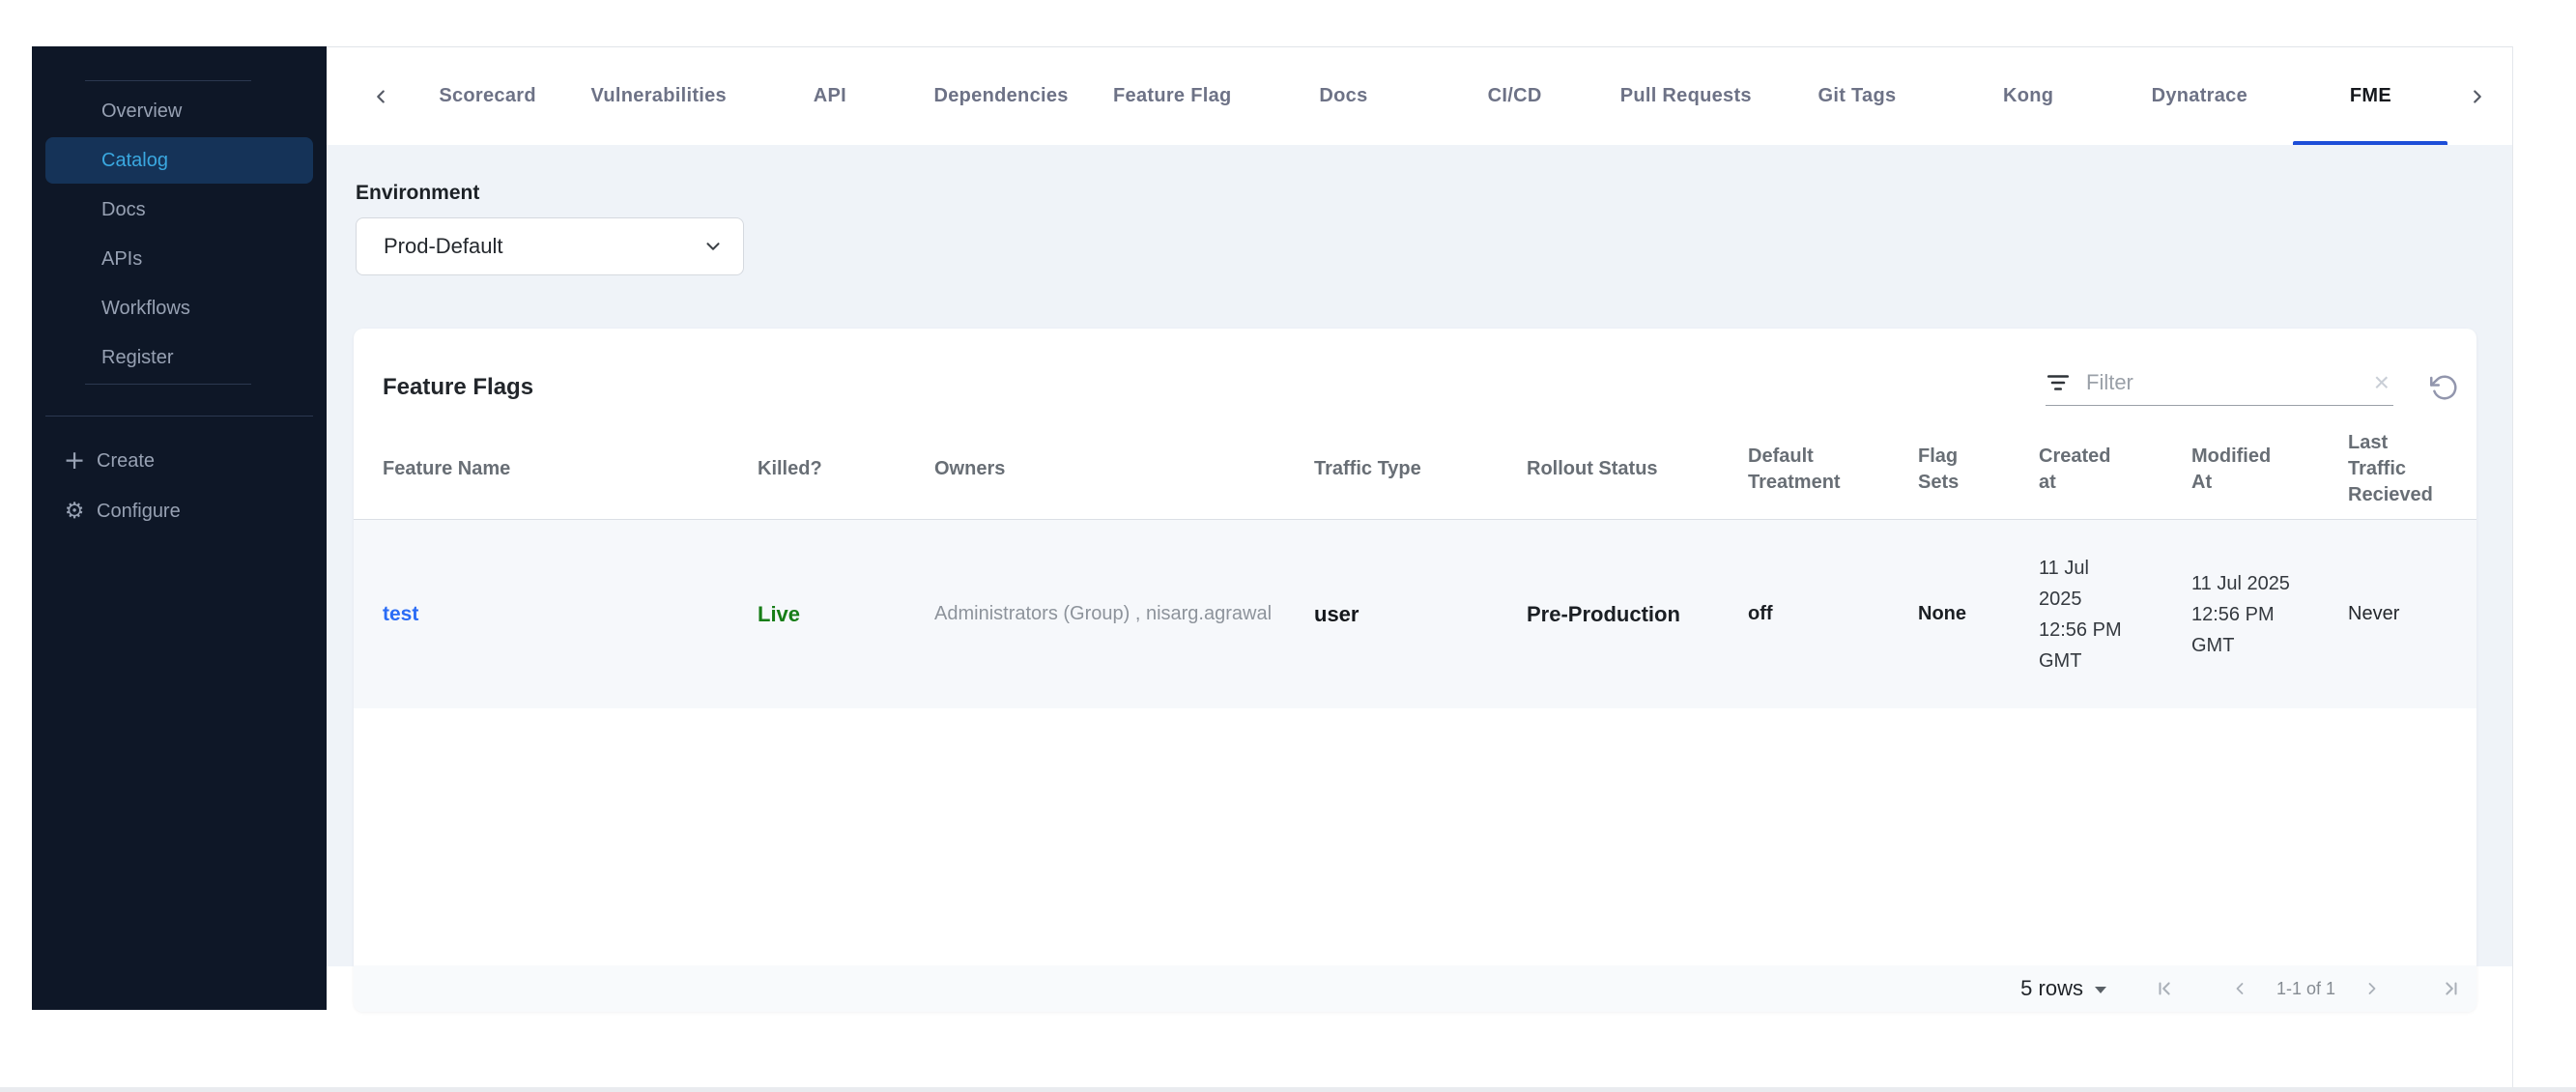 The image size is (2576, 1092). I want to click on column-header-created-at: Created at, so click(2075, 469).